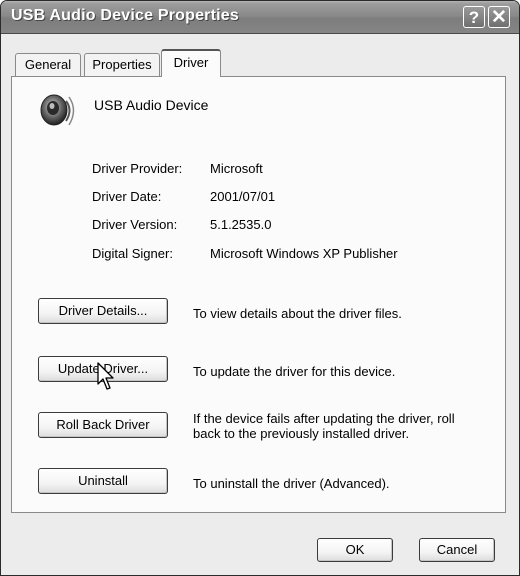 The height and width of the screenshot is (576, 520). What do you see at coordinates (122, 64) in the screenshot?
I see `tab-properties: Properties` at bounding box center [122, 64].